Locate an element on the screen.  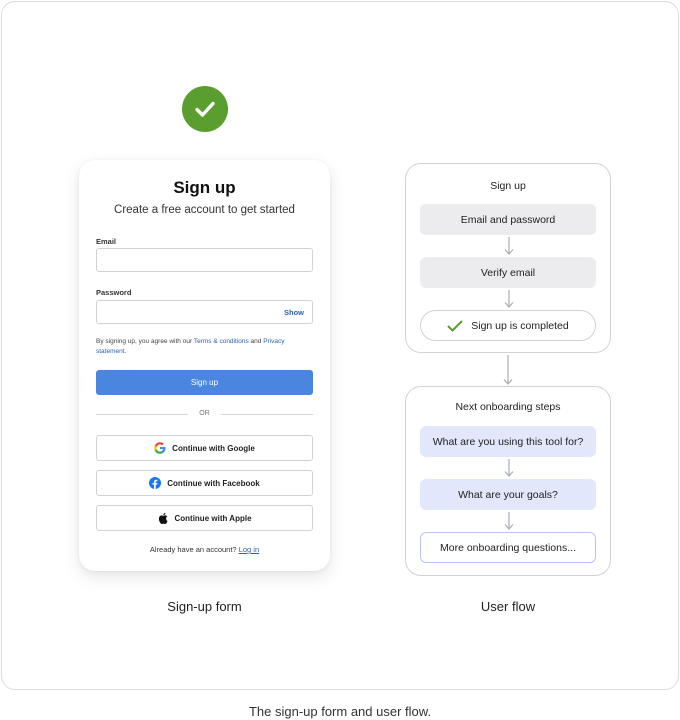
flow-step-verify-email: Verify email is located at coordinates (508, 272).